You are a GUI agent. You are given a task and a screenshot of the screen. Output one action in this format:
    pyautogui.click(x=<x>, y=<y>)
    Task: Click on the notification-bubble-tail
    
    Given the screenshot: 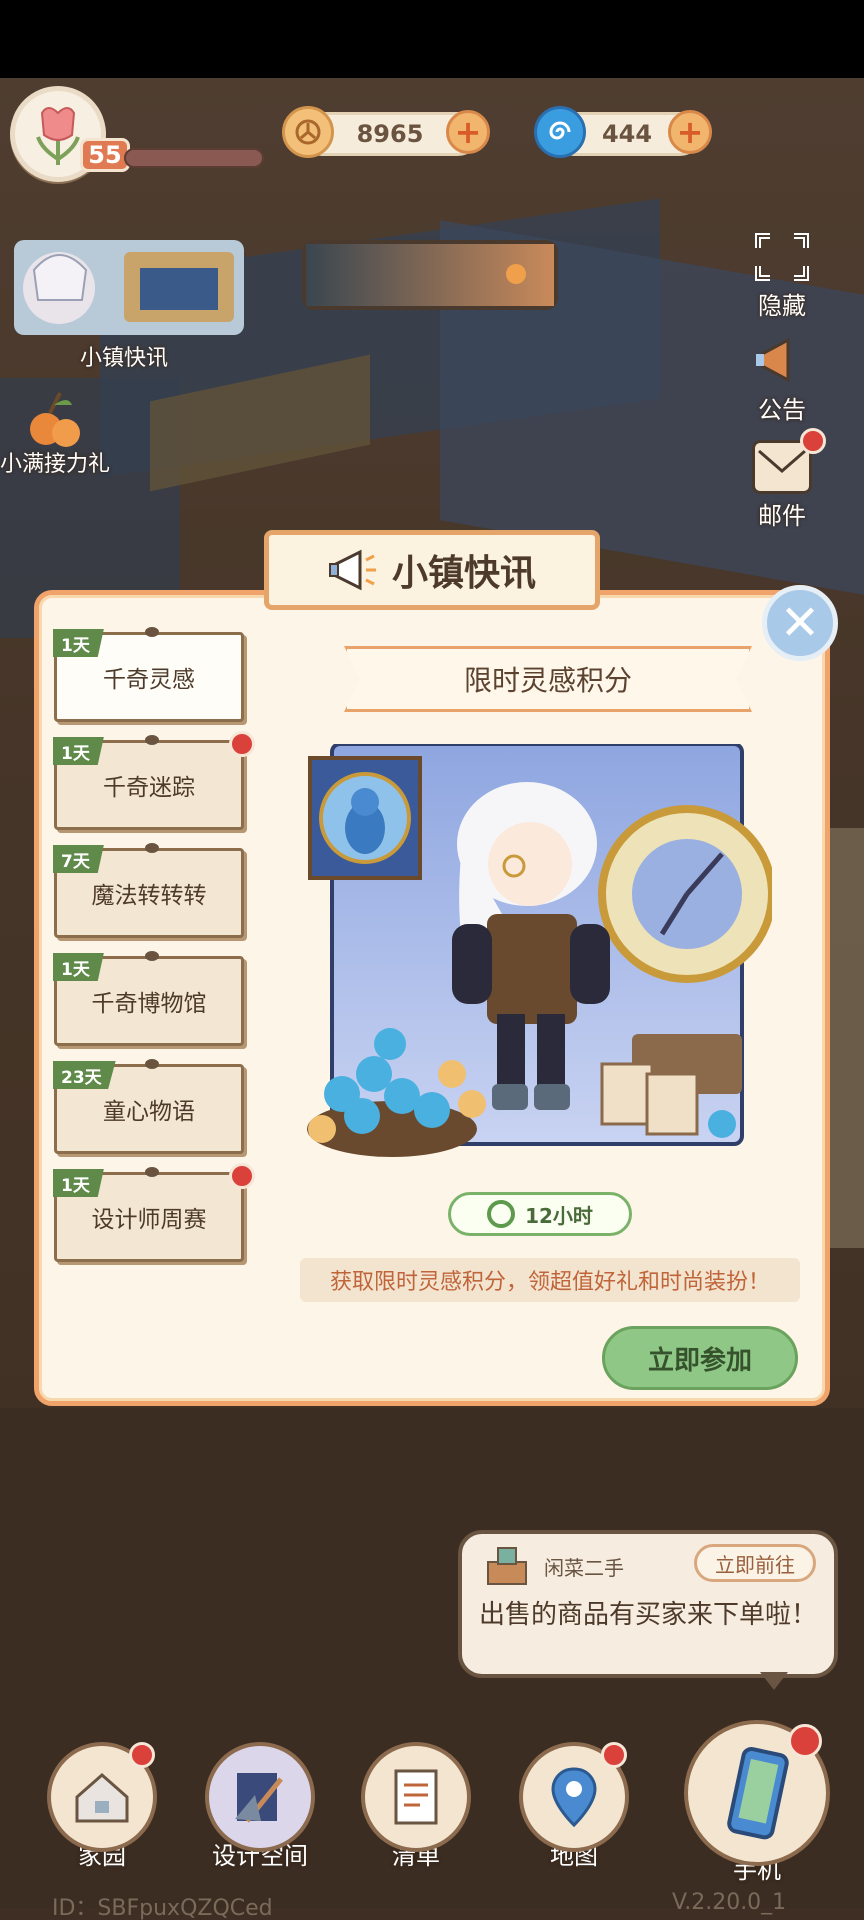 What is the action you would take?
    pyautogui.click(x=774, y=1681)
    